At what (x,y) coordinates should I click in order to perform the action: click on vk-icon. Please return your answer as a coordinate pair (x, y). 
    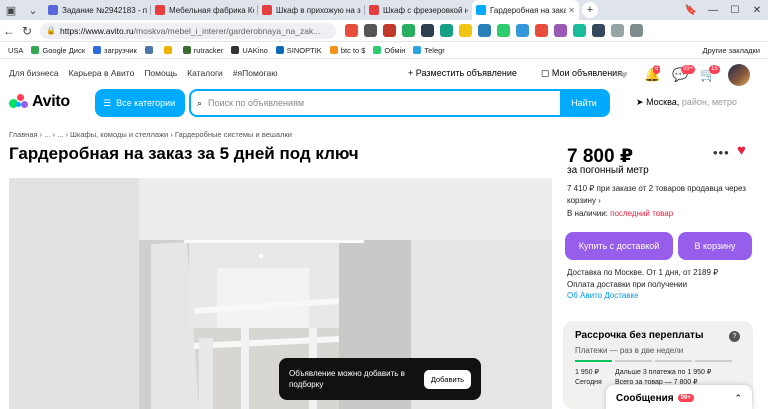
    Looking at the image, I should click on (148, 50).